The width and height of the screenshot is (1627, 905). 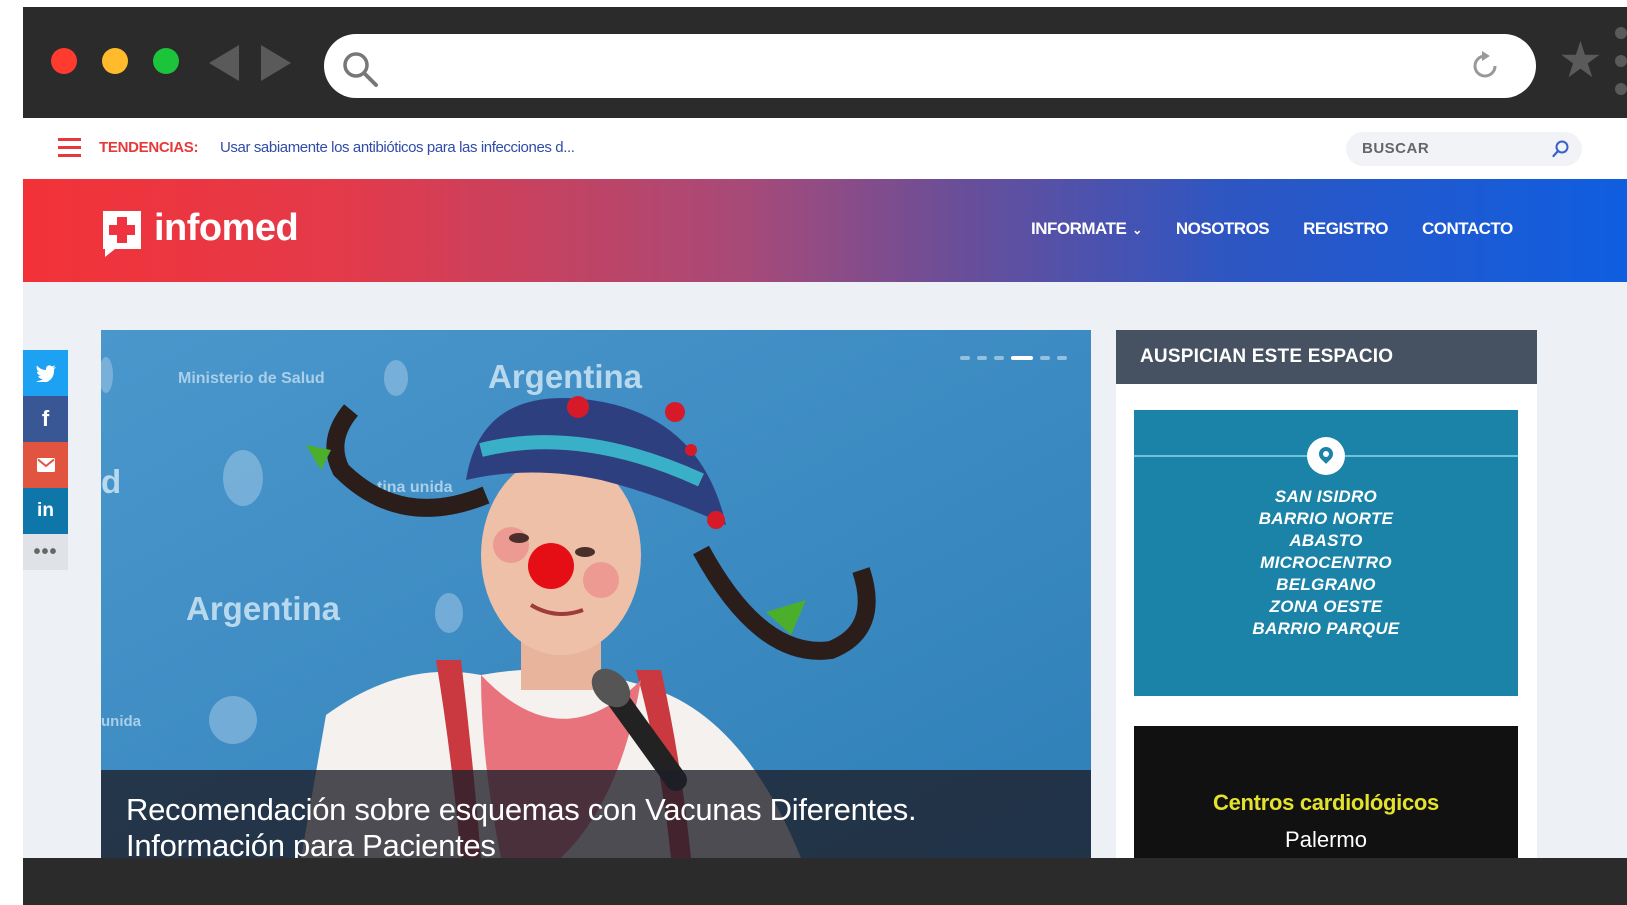 What do you see at coordinates (251, 378) in the screenshot?
I see `backdrop-text: Ministerio de Salud` at bounding box center [251, 378].